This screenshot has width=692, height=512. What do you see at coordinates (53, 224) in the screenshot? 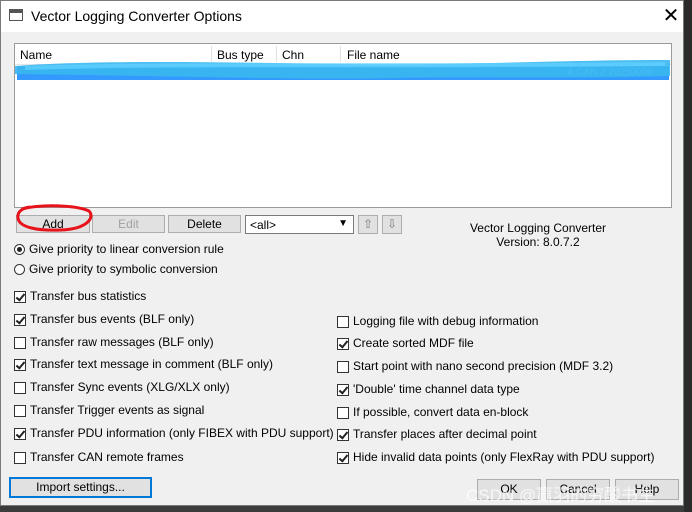
I see `add-button: Add` at bounding box center [53, 224].